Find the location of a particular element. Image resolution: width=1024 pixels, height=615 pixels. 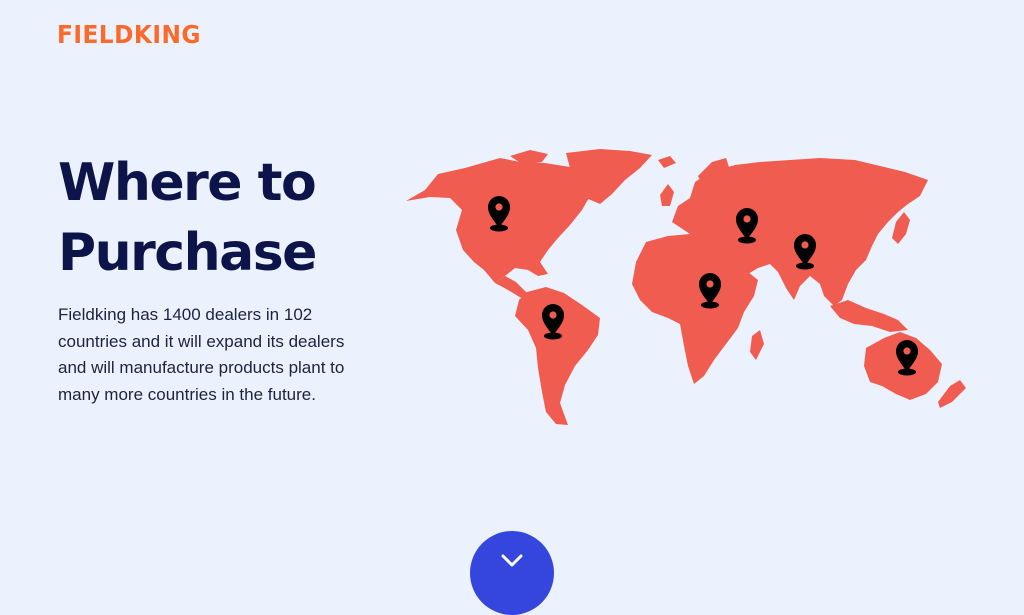

page-title-line-2: Purchase is located at coordinates (187, 253).